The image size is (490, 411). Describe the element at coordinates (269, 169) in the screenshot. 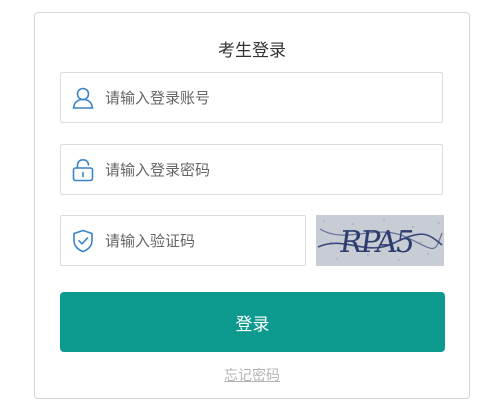

I see `password-input` at that location.